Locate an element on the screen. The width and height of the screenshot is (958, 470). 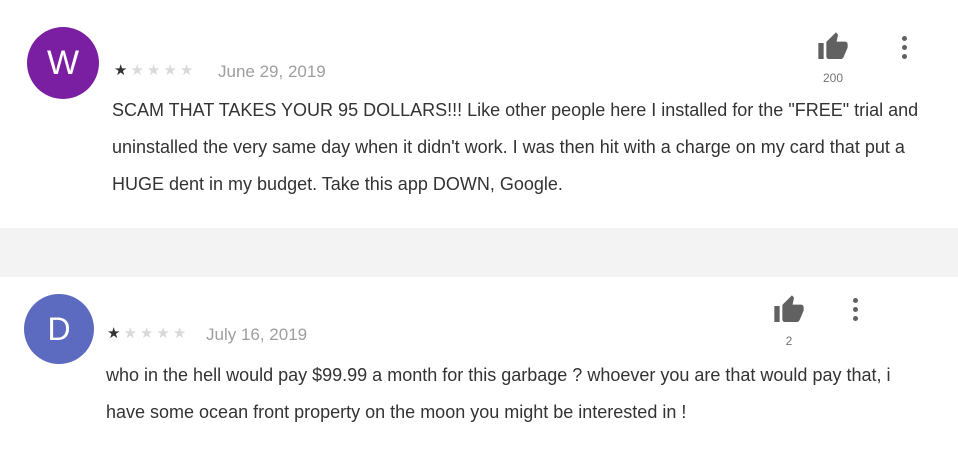
review-date: July 16, 2019 is located at coordinates (257, 334).